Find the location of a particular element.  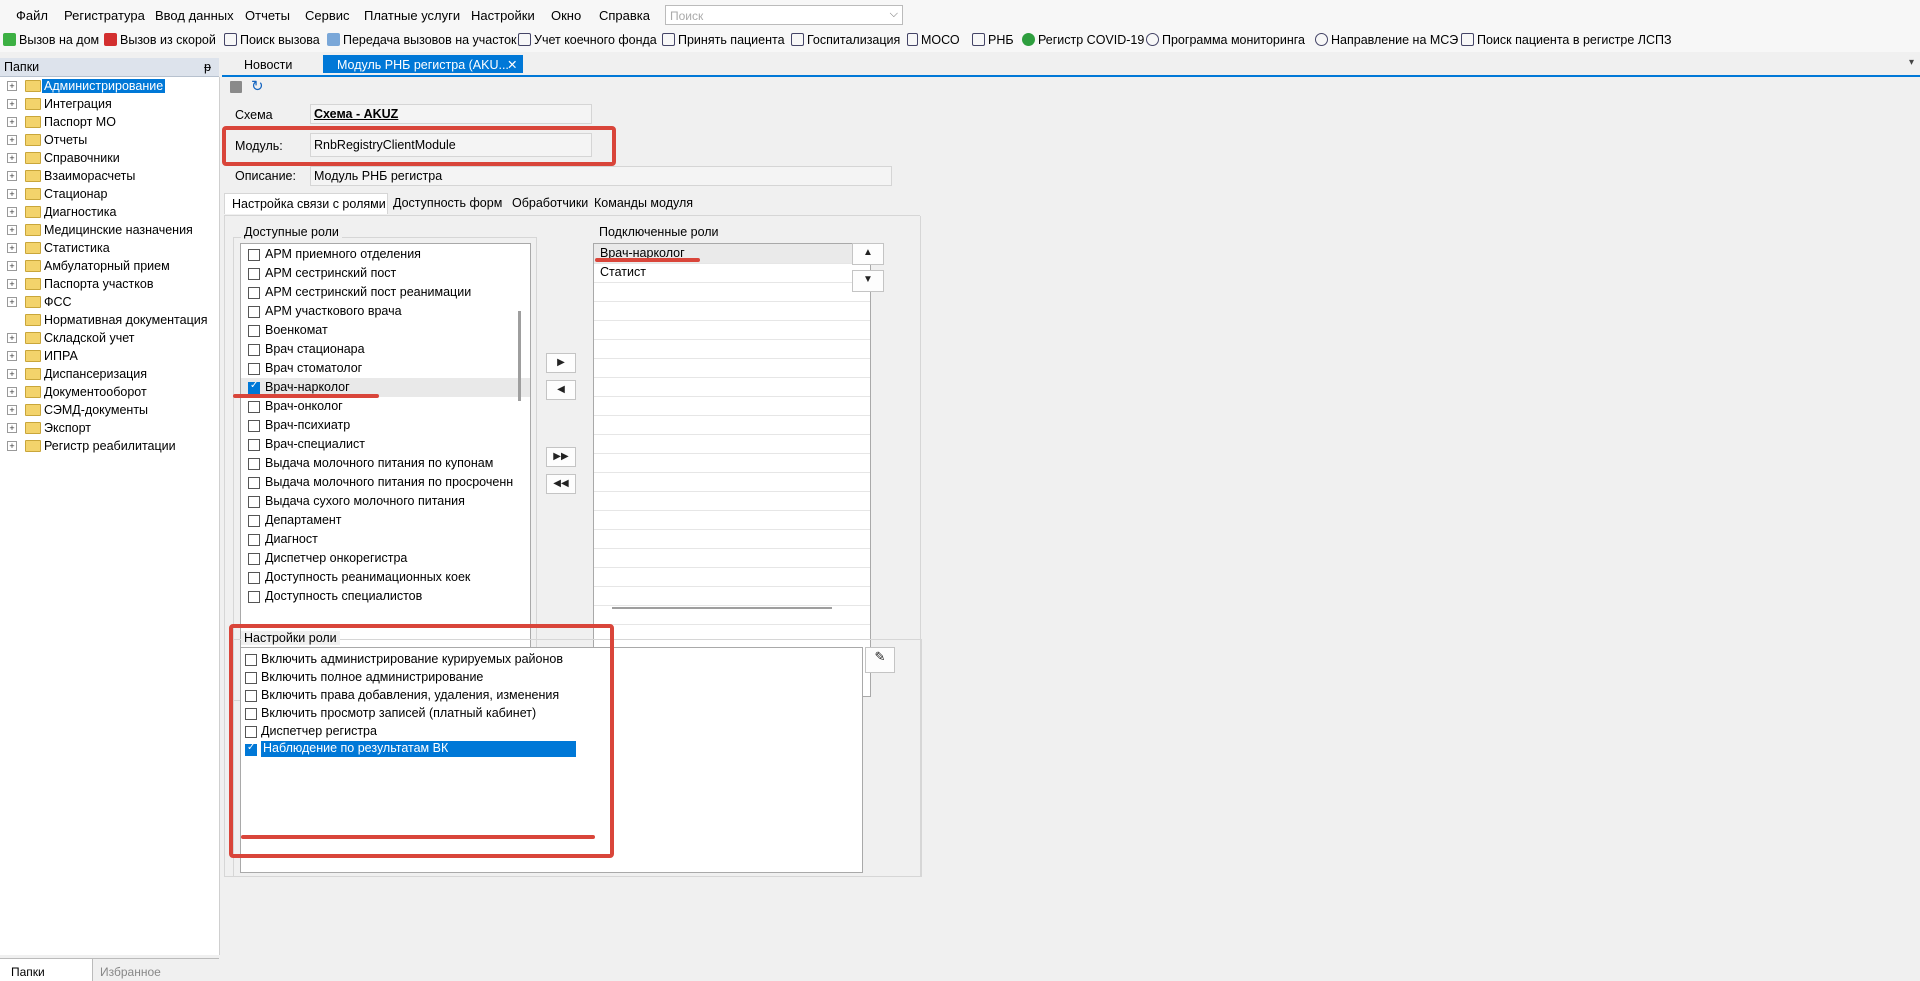

tab-form-availability: Доступность форм is located at coordinates (447, 203).